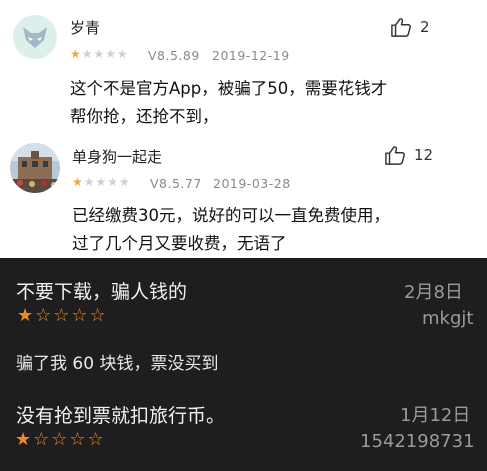  What do you see at coordinates (85, 27) in the screenshot?
I see `review-username: 岁青` at bounding box center [85, 27].